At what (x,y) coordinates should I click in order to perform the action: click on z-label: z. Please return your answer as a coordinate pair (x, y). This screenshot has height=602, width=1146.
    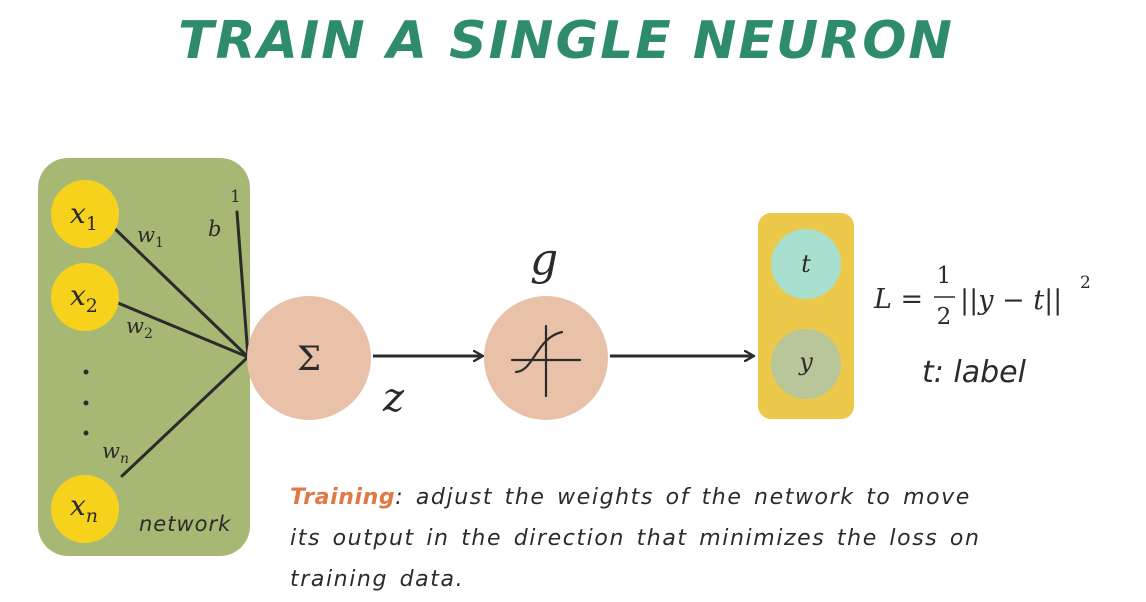
    Looking at the image, I should click on (393, 398).